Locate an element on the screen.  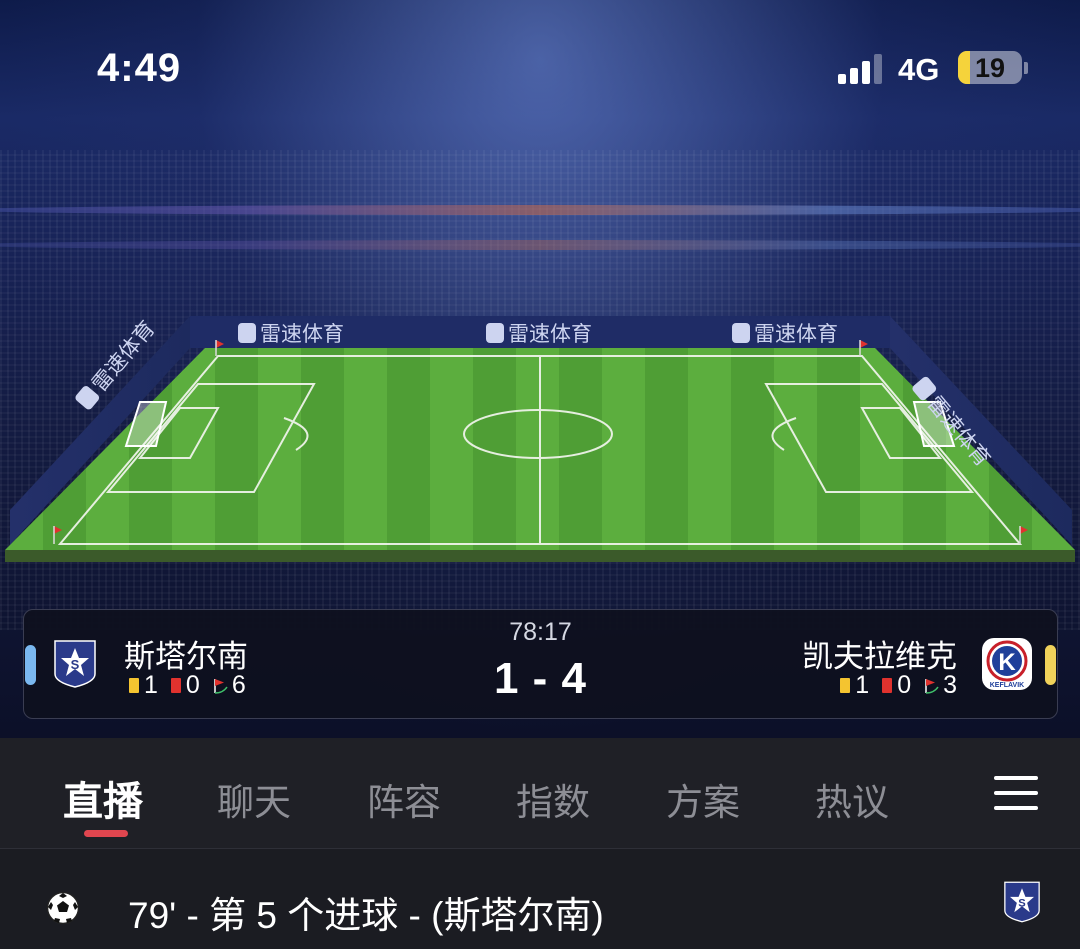
away-yellow-cards: 1 is located at coordinates (862, 685).